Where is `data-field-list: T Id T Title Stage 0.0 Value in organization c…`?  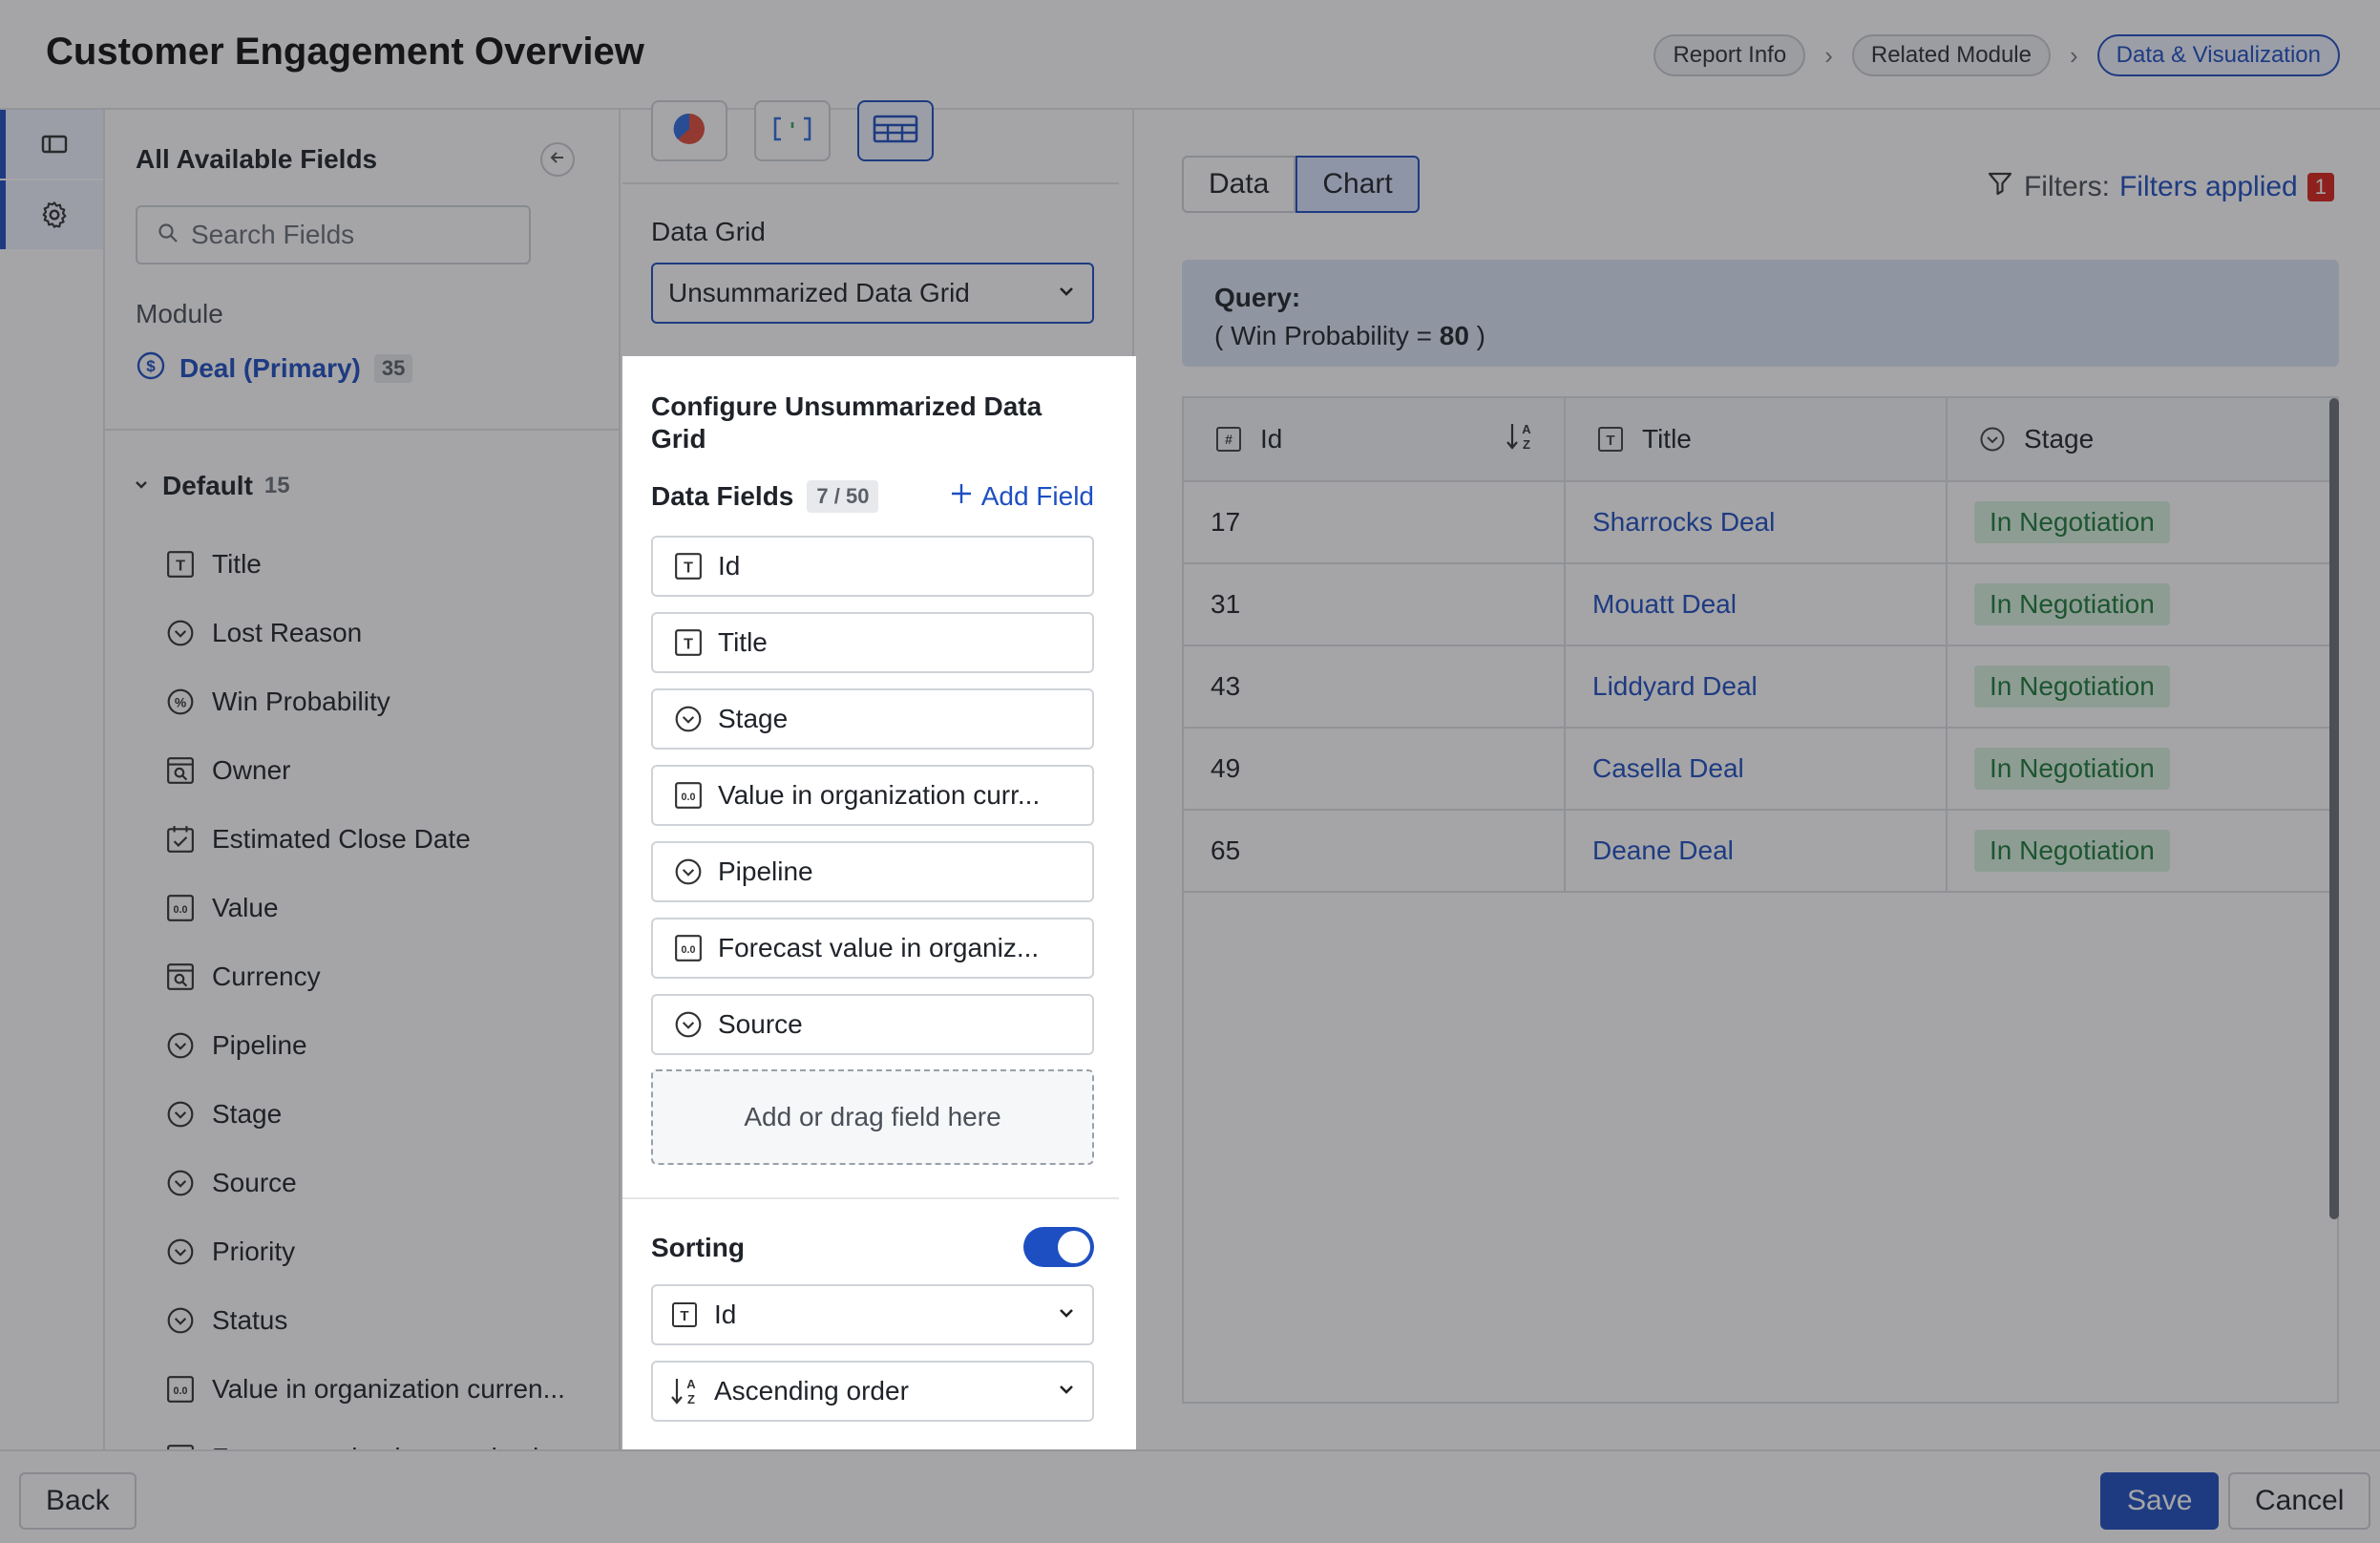
data-field-list: T Id T Title Stage 0.0 Value in organization c… is located at coordinates (872, 803).